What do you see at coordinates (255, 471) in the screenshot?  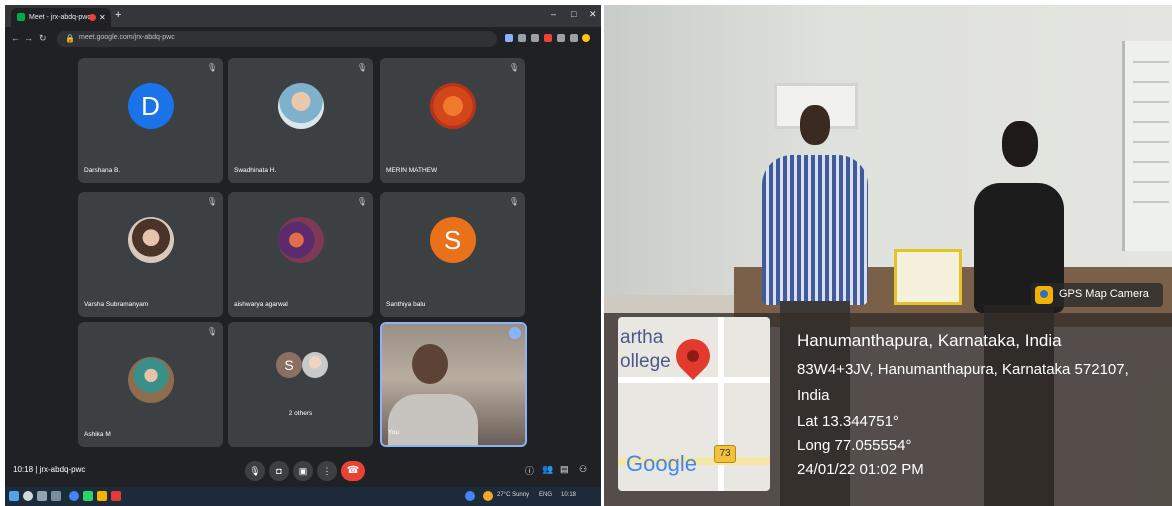 I see `mic-button: 🎙` at bounding box center [255, 471].